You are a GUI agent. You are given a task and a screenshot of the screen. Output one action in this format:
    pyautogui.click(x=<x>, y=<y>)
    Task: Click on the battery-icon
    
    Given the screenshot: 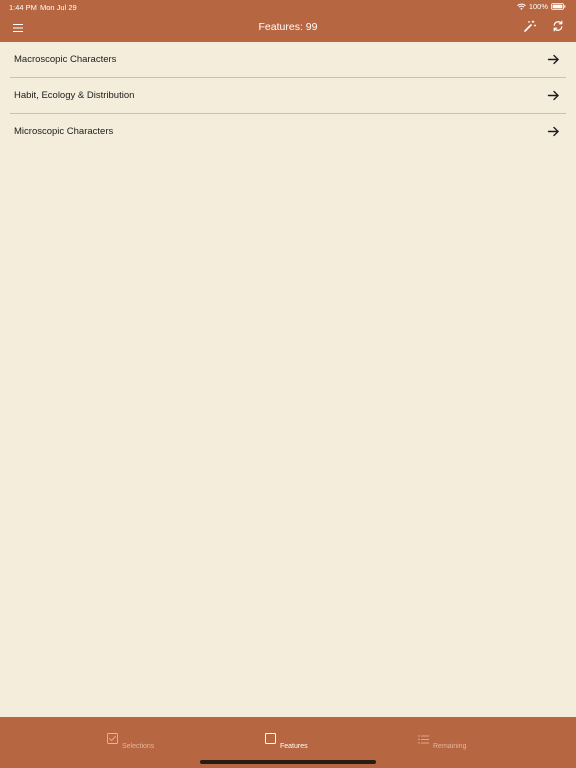 What is the action you would take?
    pyautogui.click(x=558, y=6)
    